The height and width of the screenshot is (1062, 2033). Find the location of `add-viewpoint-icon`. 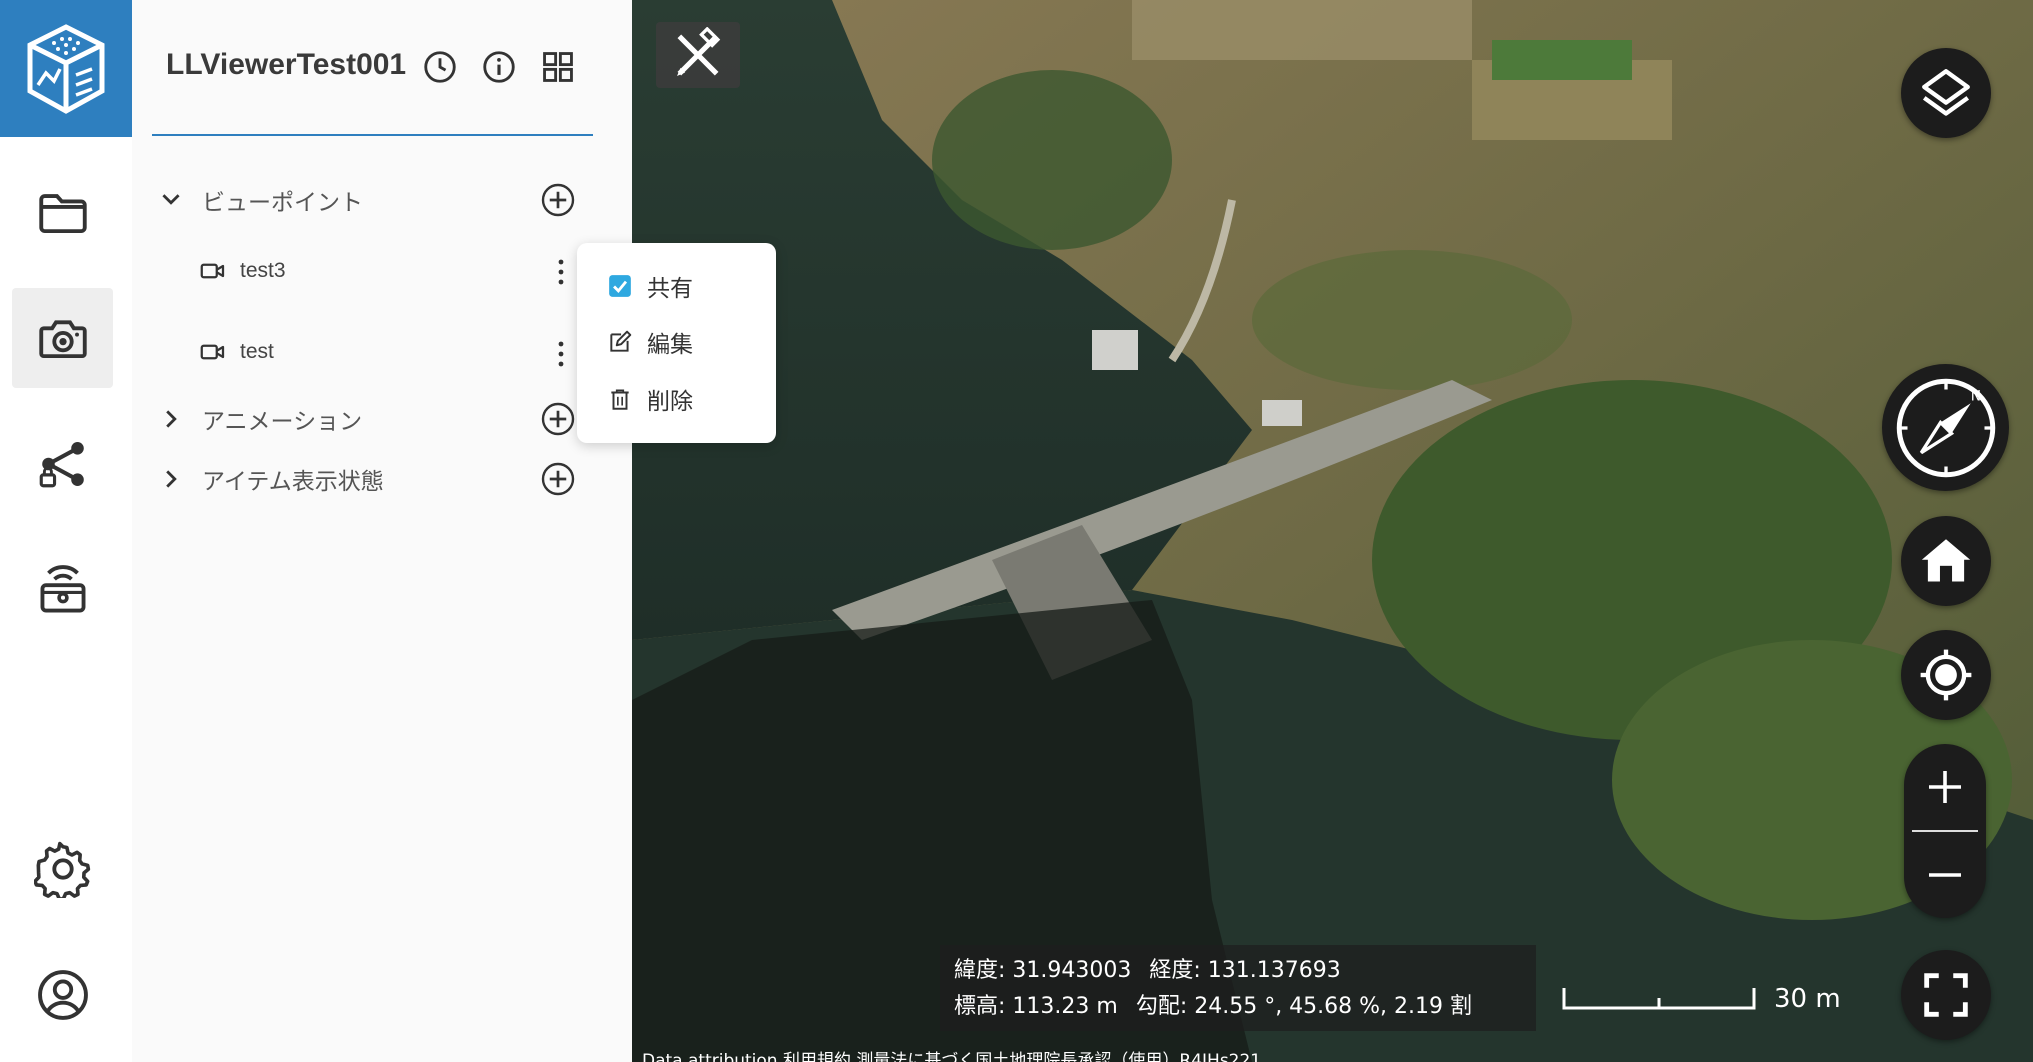

add-viewpoint-icon is located at coordinates (558, 200).